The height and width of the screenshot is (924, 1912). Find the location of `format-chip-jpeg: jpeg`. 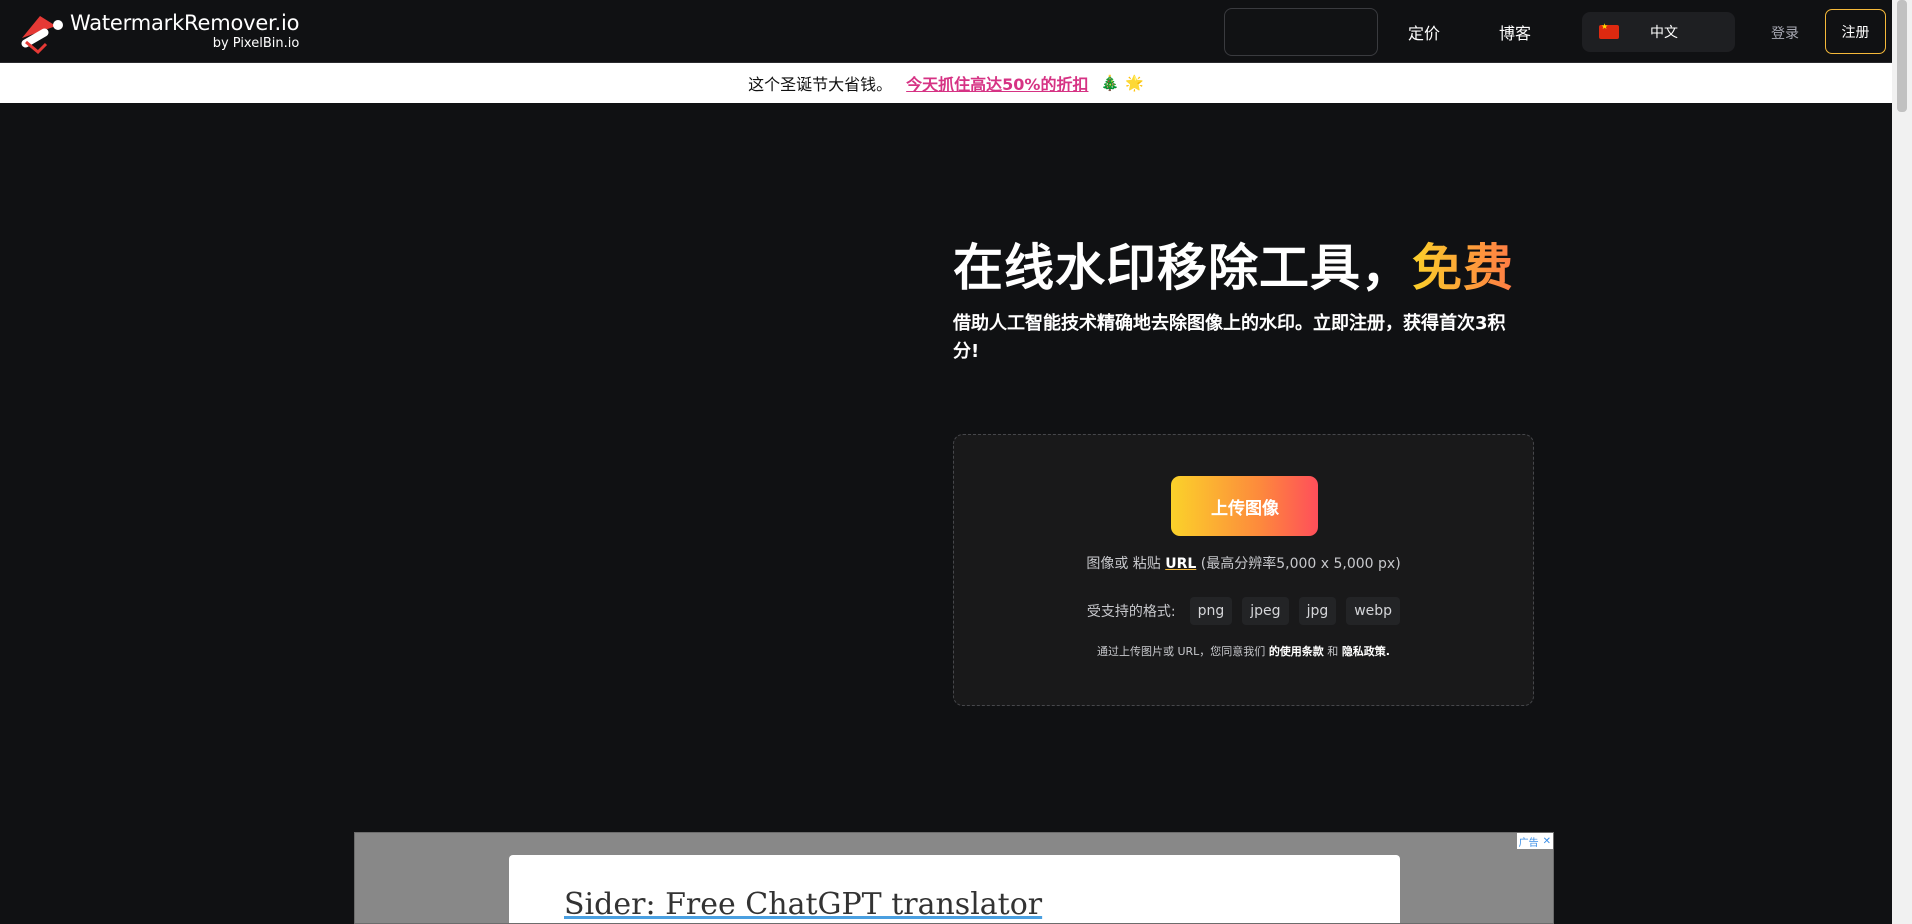

format-chip-jpeg: jpeg is located at coordinates (1265, 611).